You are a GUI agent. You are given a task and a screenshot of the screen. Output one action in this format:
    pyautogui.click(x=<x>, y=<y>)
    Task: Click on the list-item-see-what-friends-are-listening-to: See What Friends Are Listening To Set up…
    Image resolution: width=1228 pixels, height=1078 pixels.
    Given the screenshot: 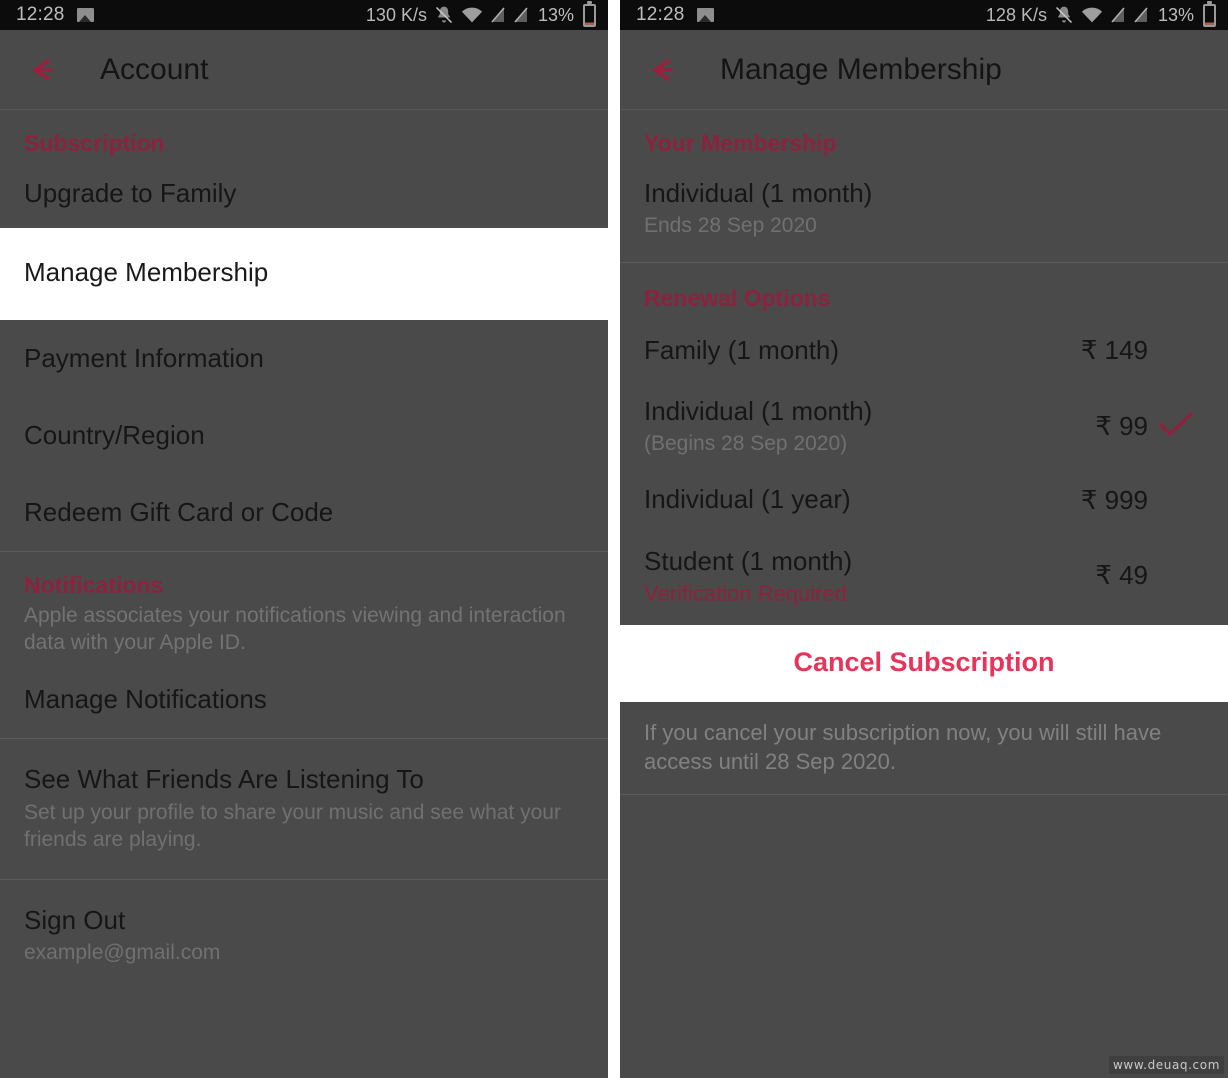 What is the action you would take?
    pyautogui.click(x=304, y=809)
    